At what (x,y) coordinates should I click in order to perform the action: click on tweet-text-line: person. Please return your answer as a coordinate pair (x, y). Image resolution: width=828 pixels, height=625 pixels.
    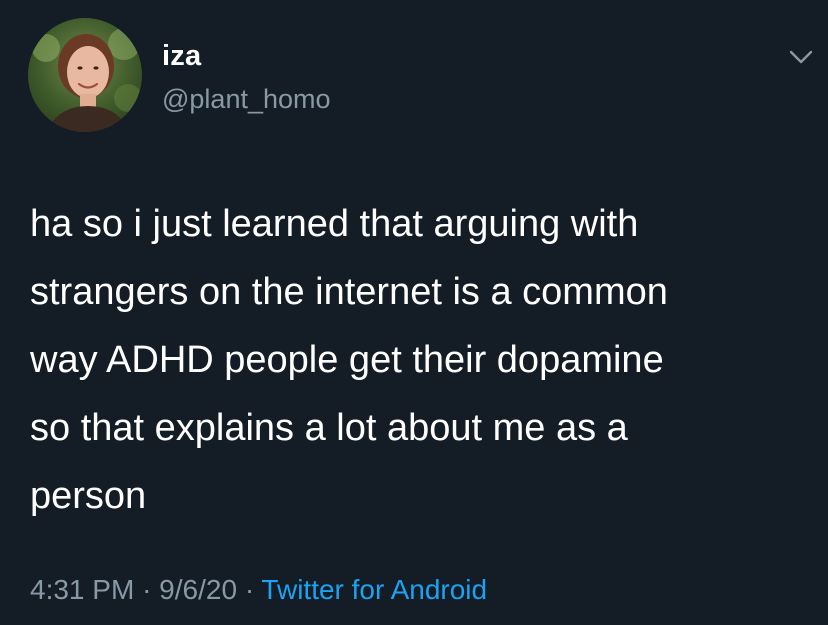
    Looking at the image, I should click on (88, 496).